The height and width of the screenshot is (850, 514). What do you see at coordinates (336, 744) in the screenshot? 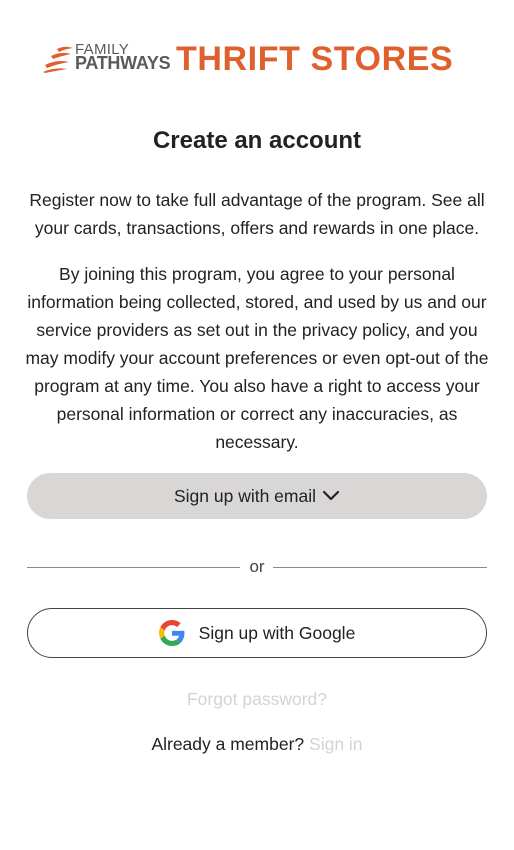
I see `sign-in-link: Sign in` at bounding box center [336, 744].